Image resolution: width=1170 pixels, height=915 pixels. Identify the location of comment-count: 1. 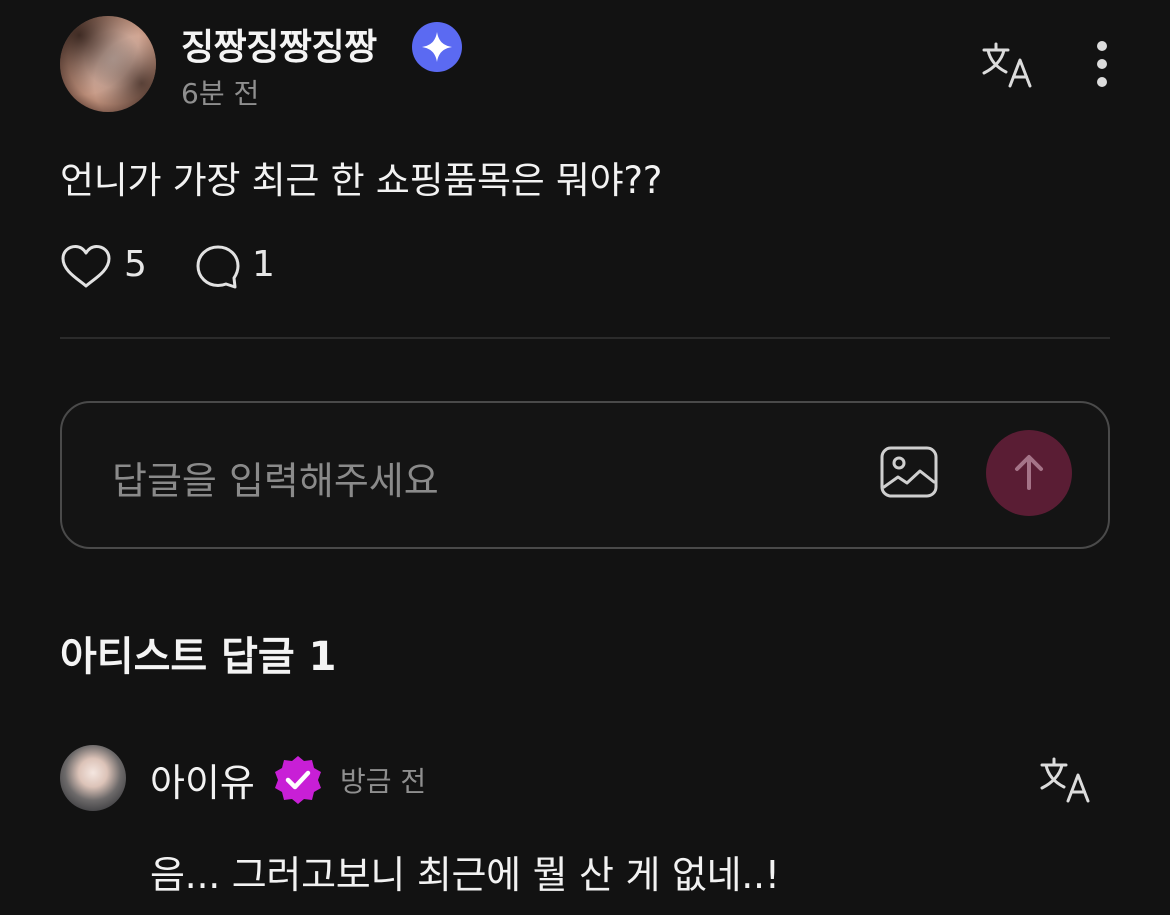
(263, 264).